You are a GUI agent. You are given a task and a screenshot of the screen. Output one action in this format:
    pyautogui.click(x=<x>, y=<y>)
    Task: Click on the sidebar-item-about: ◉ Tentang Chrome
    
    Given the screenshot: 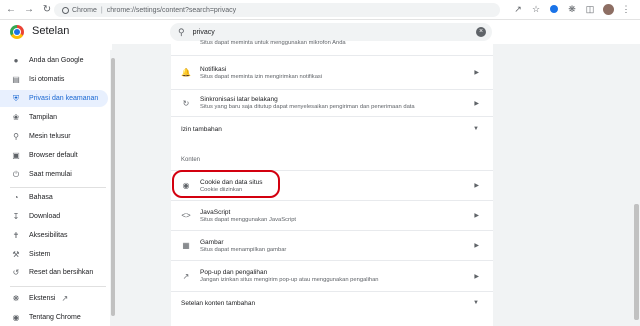 What is the action you would take?
    pyautogui.click(x=54, y=317)
    